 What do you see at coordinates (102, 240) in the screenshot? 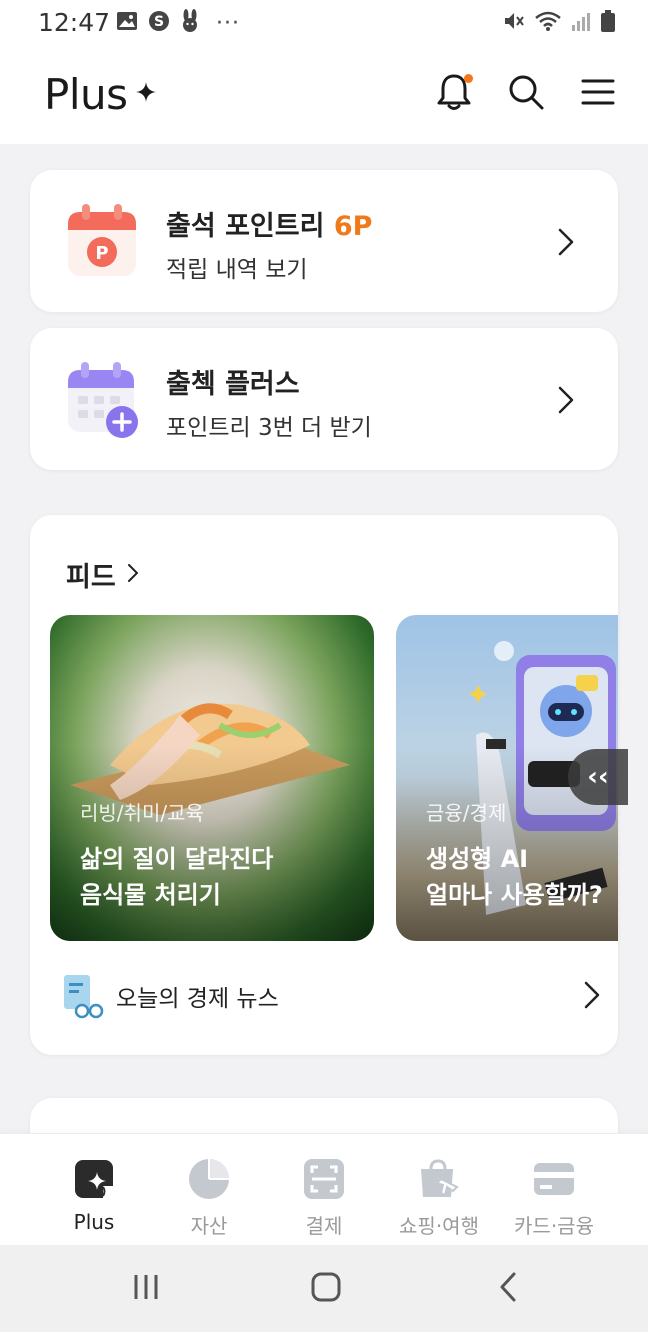
I see `calendar-point-icon: P` at bounding box center [102, 240].